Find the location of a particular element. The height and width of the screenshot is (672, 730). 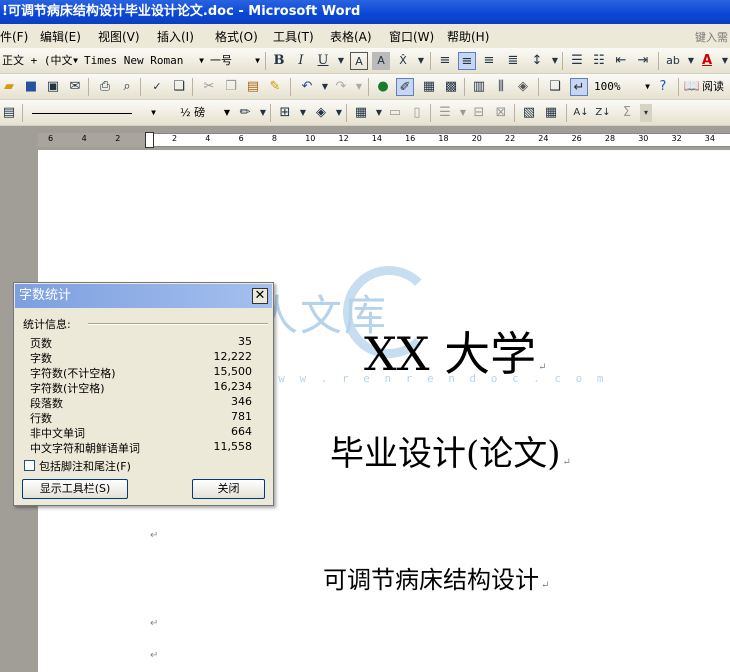

show-formatting-icon: ↵ is located at coordinates (579, 87).